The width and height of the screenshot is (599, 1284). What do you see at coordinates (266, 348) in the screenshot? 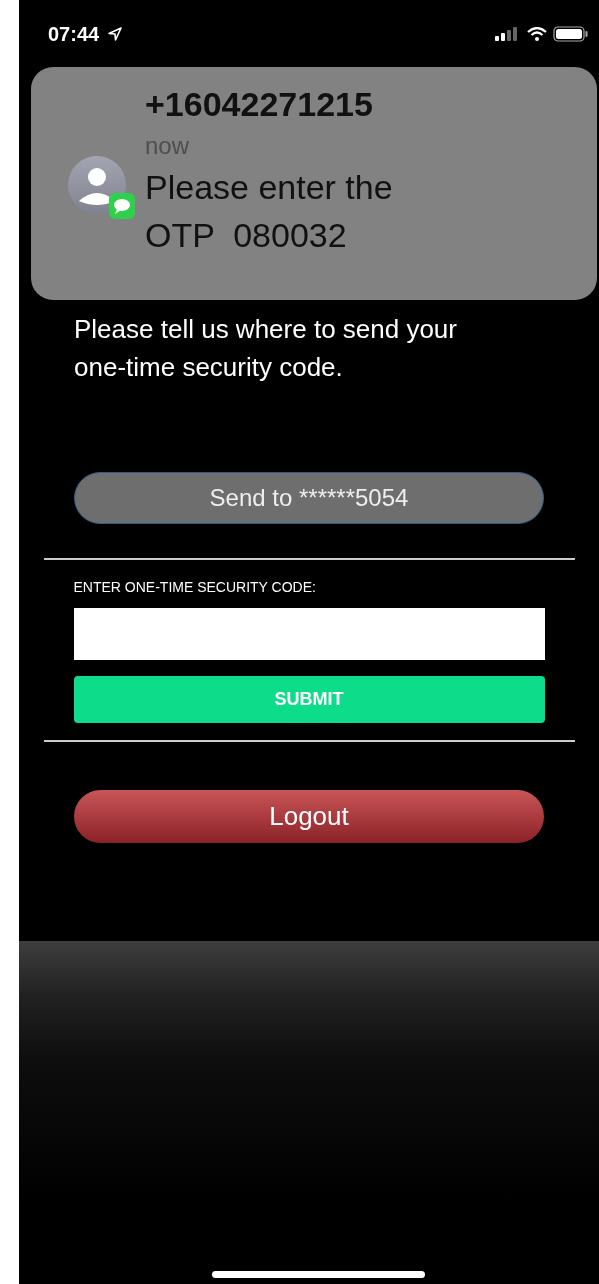
I see `instructions-text: Please tell us where to send your one-time security code.` at bounding box center [266, 348].